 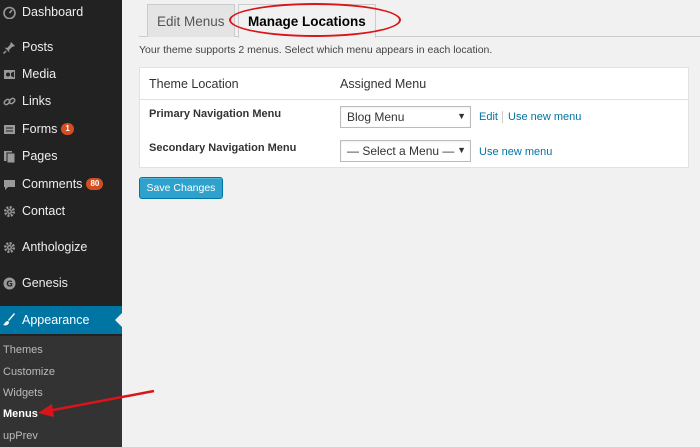 I want to click on sidebar-item-label: Appearance, so click(x=56, y=320).